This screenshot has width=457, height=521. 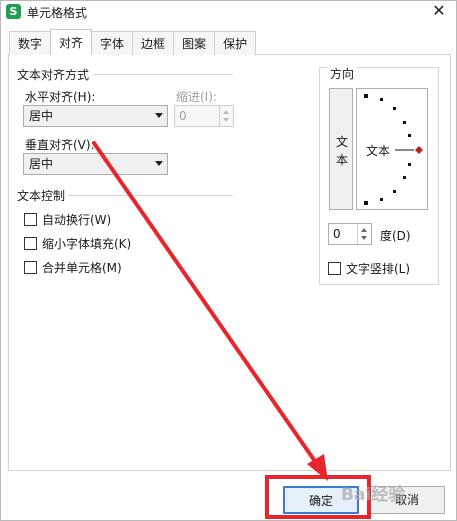 What do you see at coordinates (378, 268) in the screenshot?
I see `vertical-layout-label: 文字竖排(L)` at bounding box center [378, 268].